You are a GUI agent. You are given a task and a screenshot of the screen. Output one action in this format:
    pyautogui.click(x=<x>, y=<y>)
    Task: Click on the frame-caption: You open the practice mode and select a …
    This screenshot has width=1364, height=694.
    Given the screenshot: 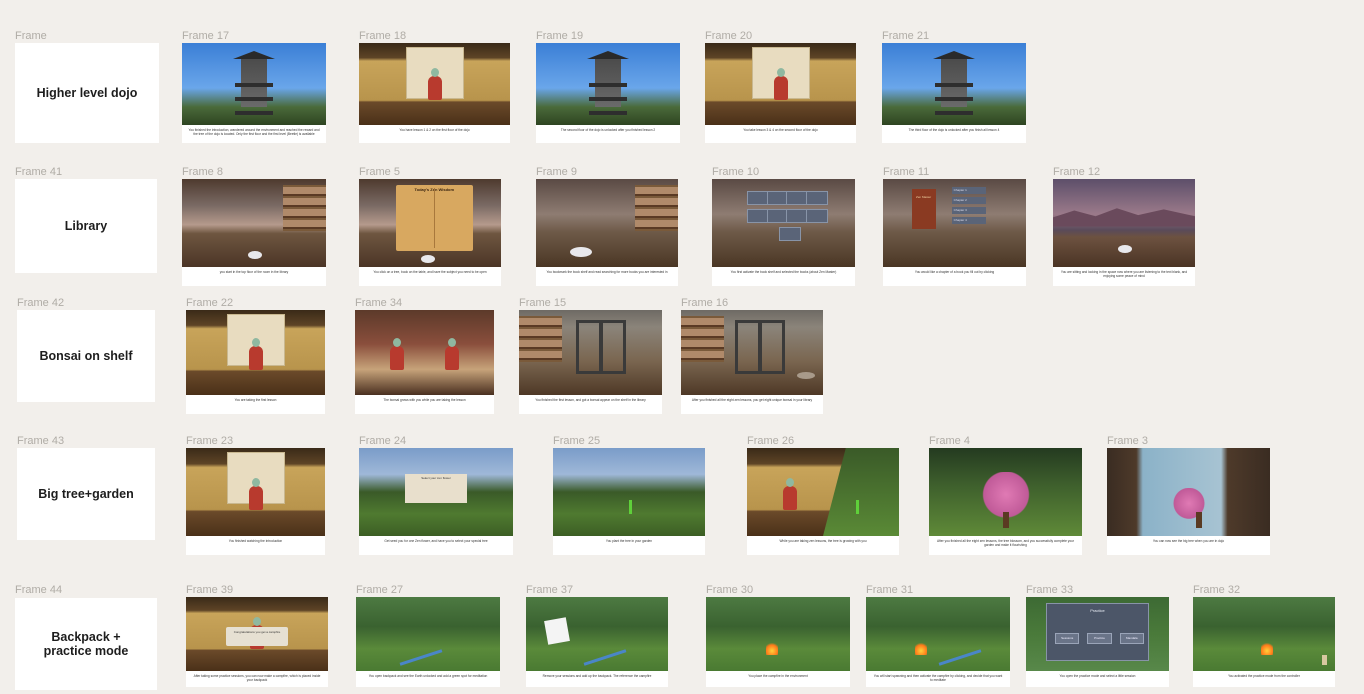 What is the action you would take?
    pyautogui.click(x=1097, y=676)
    